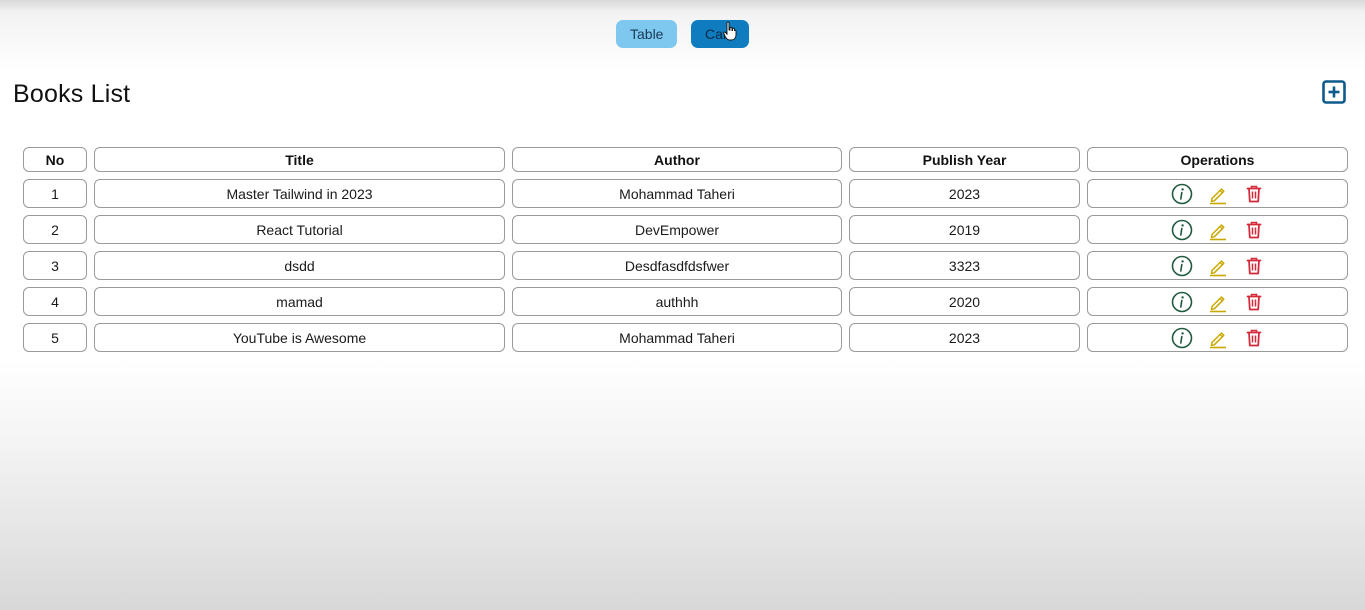 The height and width of the screenshot is (610, 1365). Describe the element at coordinates (55, 265) in the screenshot. I see `cell-no: 3` at that location.